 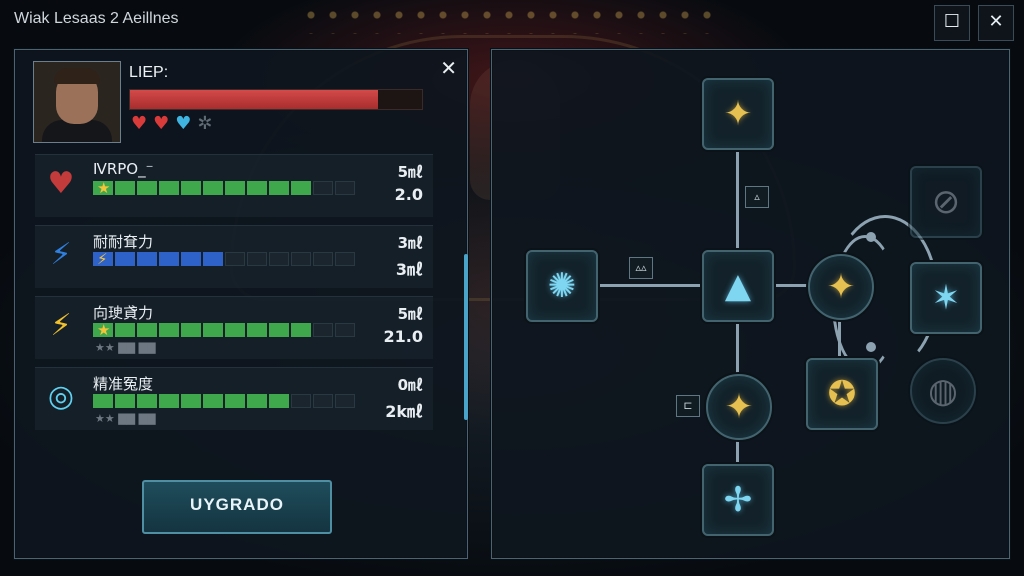 I want to click on health-bar, so click(x=276, y=99).